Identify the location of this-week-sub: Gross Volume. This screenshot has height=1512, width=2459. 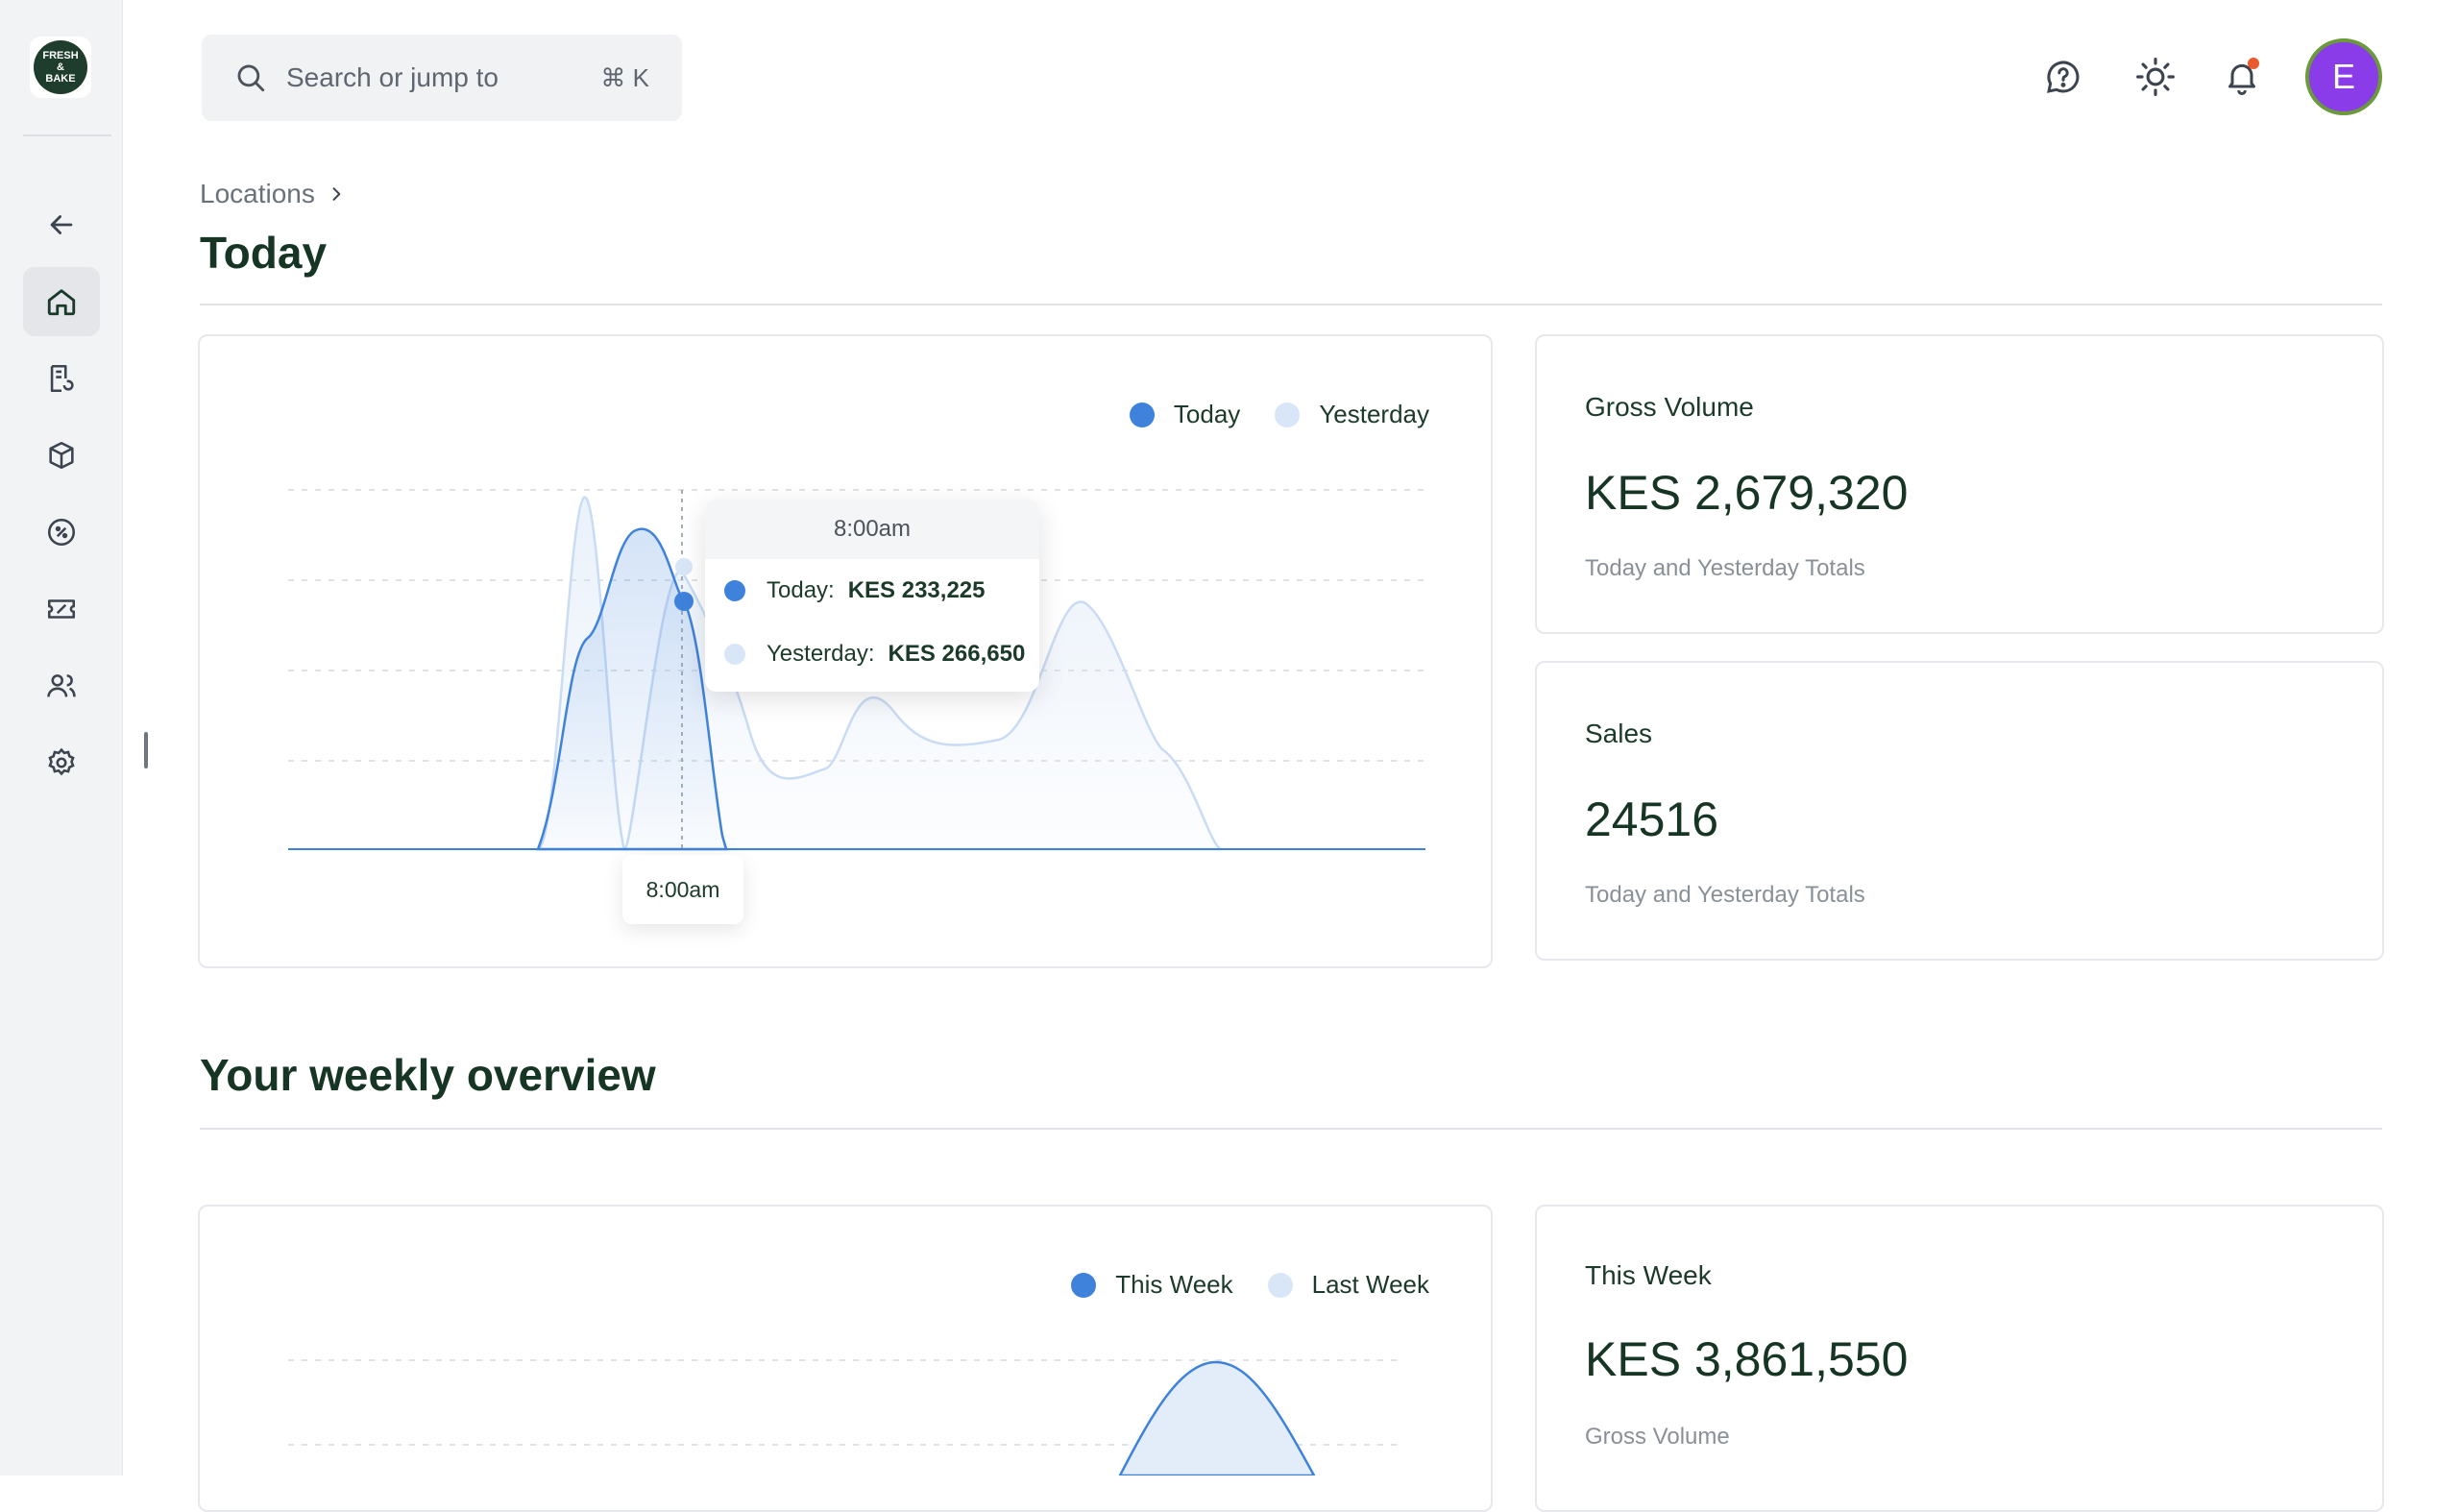
(1657, 1437).